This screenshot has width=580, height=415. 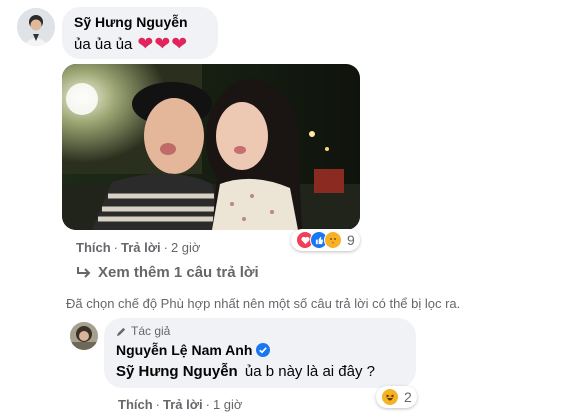 I want to click on reaction-count: 2, so click(x=408, y=397).